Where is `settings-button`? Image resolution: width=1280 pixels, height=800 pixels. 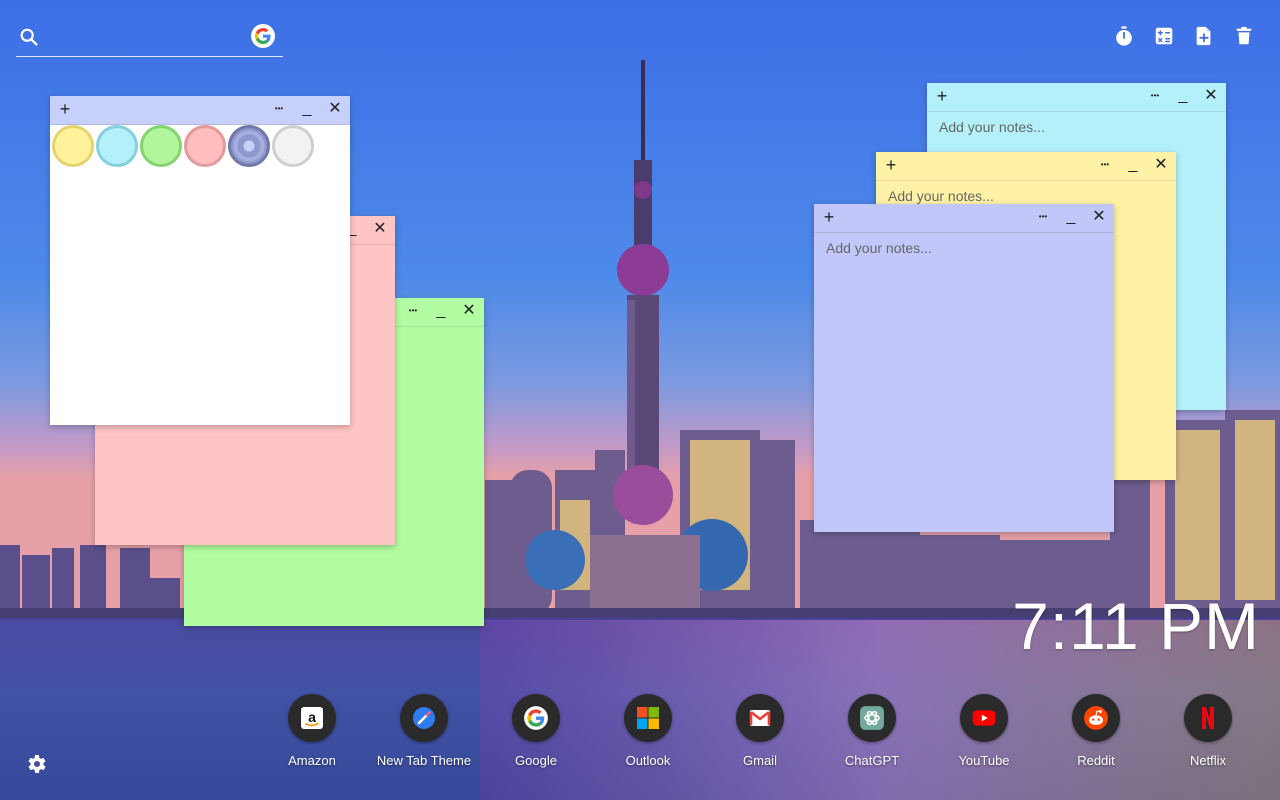 settings-button is located at coordinates (36, 764).